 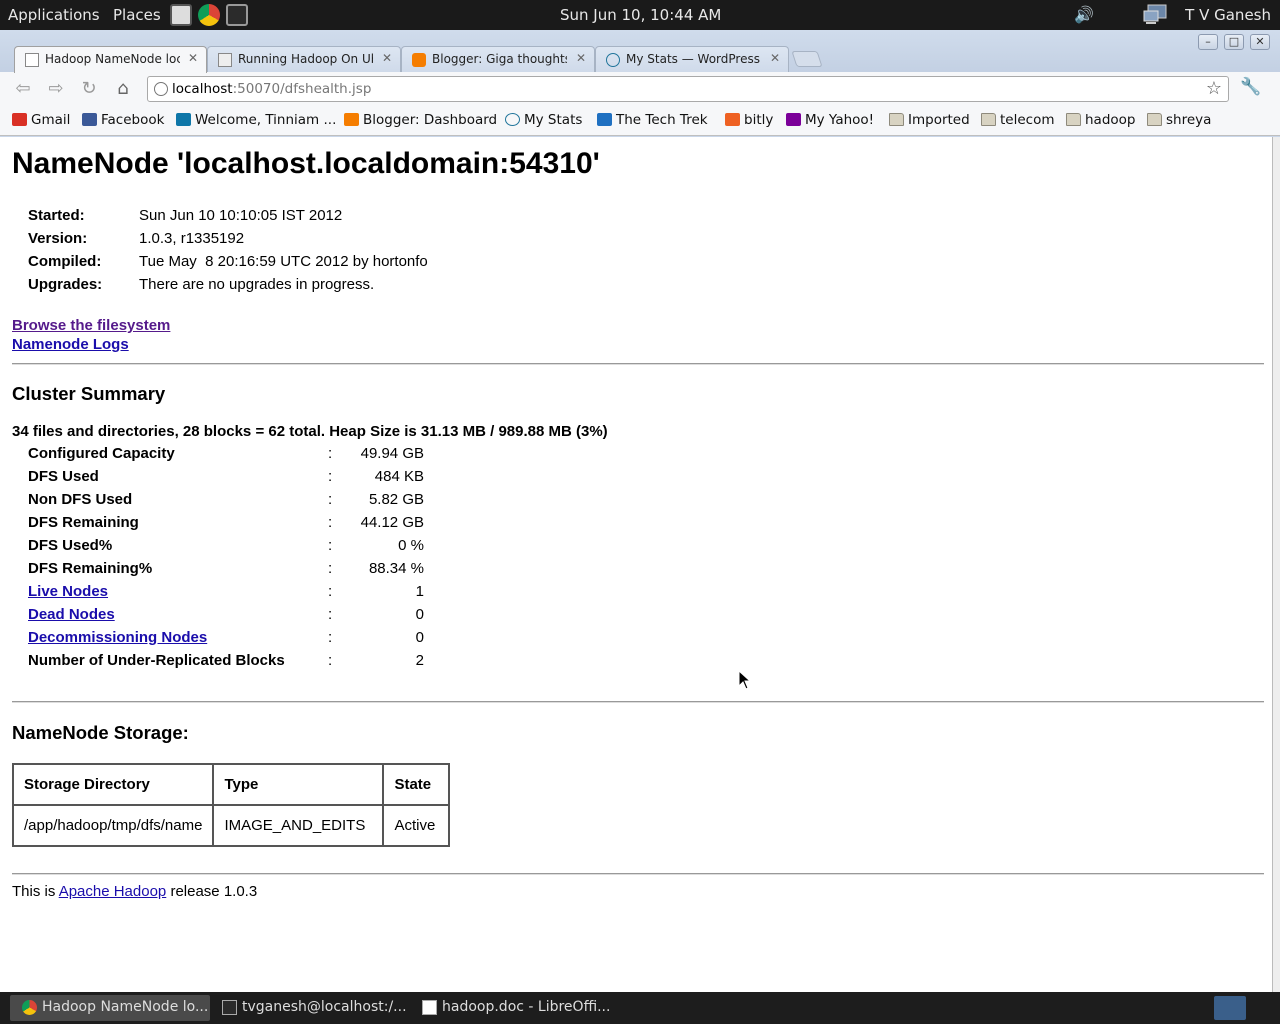 I want to click on address-bar: localhost:50070/dfshealth.jsp ☆, so click(x=688, y=89).